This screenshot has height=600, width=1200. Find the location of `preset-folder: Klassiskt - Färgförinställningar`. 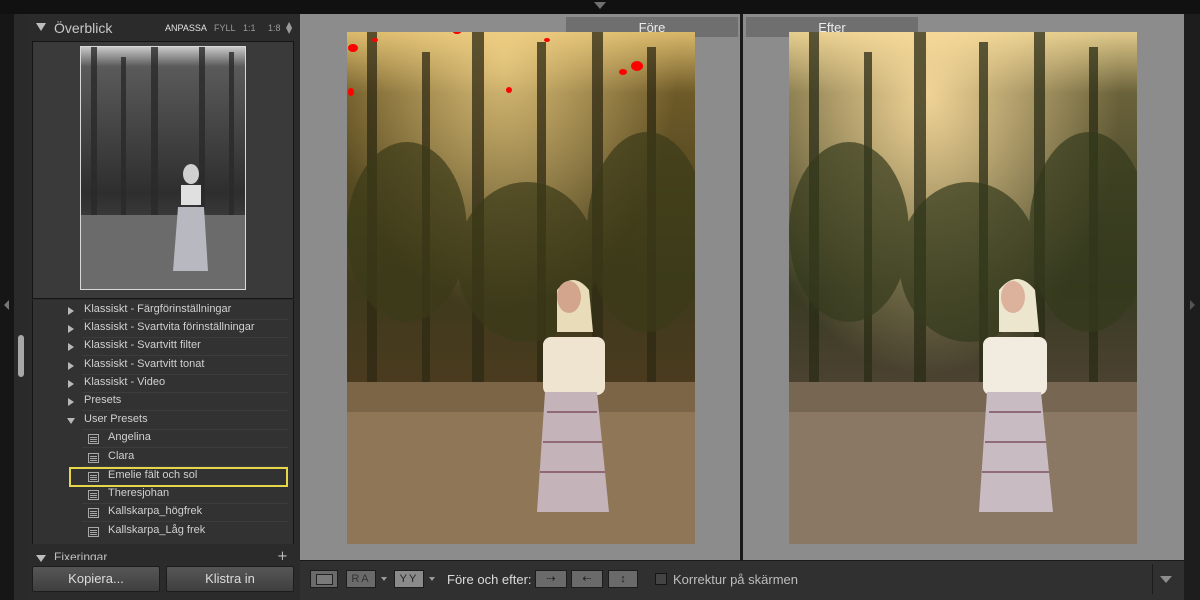

preset-folder: Klassiskt - Färgförinställningar is located at coordinates (163, 311).